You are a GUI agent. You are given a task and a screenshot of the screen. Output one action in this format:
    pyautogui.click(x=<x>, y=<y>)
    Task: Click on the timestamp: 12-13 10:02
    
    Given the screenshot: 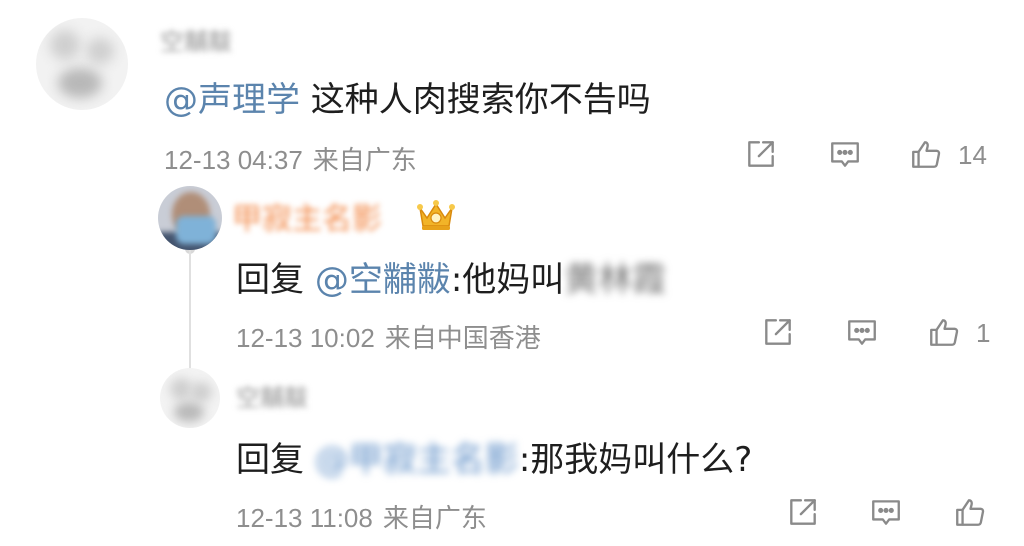 What is the action you would take?
    pyautogui.click(x=305, y=338)
    